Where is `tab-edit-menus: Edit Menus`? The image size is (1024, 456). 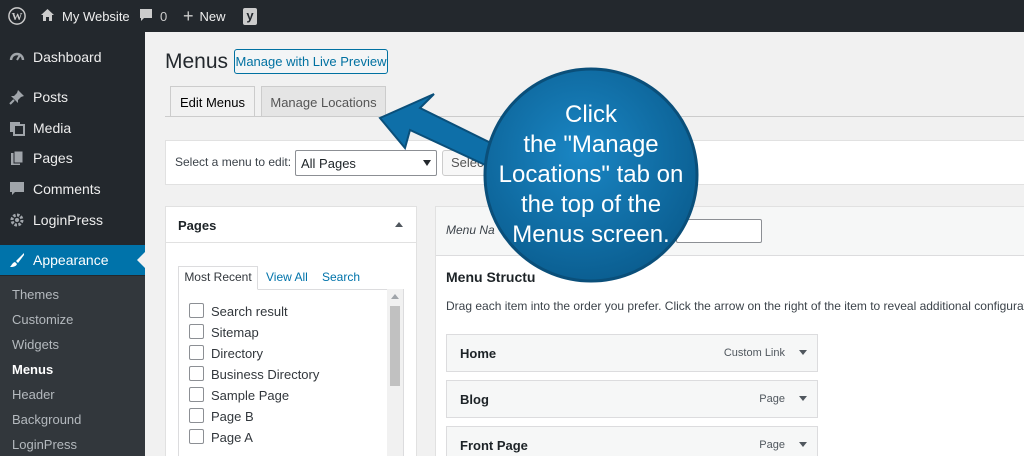
tab-edit-menus: Edit Menus is located at coordinates (212, 101).